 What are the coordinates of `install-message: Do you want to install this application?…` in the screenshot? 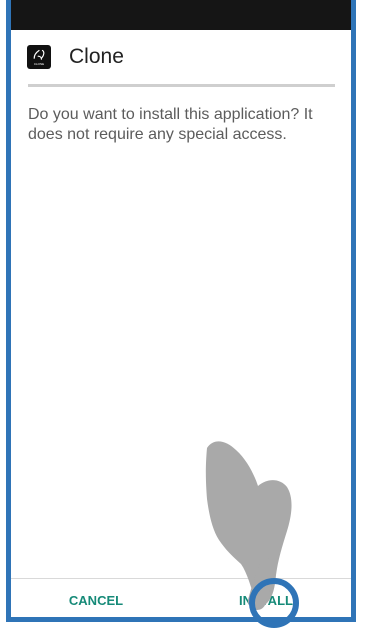 It's located at (170, 124).